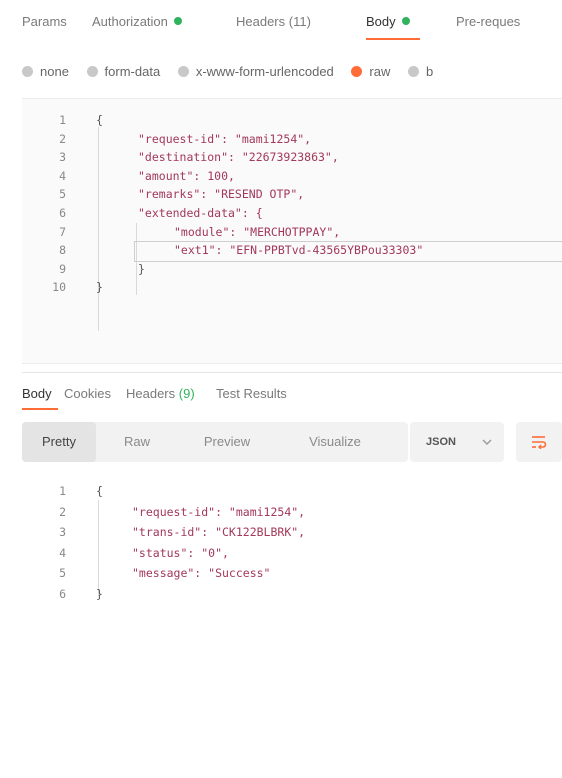 Image resolution: width=562 pixels, height=778 pixels. I want to click on tab-label: Test Results, so click(251, 393).